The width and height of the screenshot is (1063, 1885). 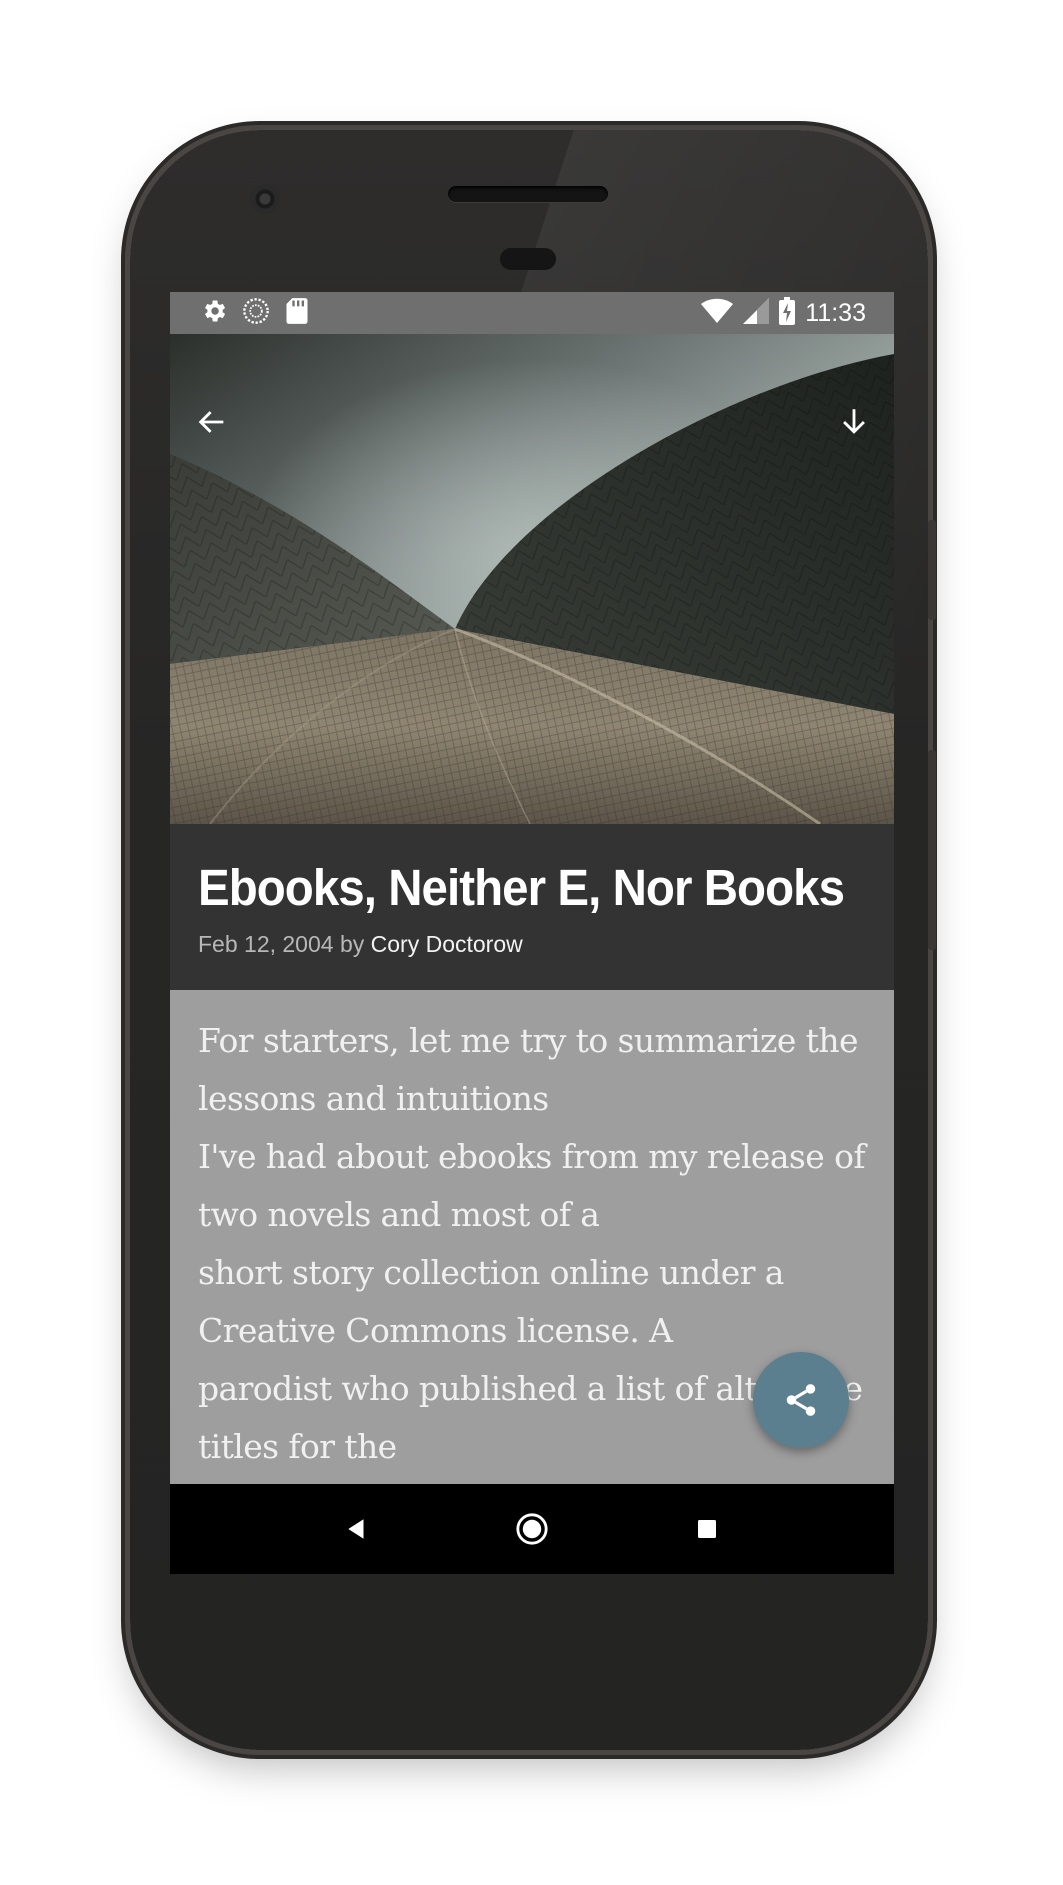 I want to click on back-triangle-icon, so click(x=356, y=1529).